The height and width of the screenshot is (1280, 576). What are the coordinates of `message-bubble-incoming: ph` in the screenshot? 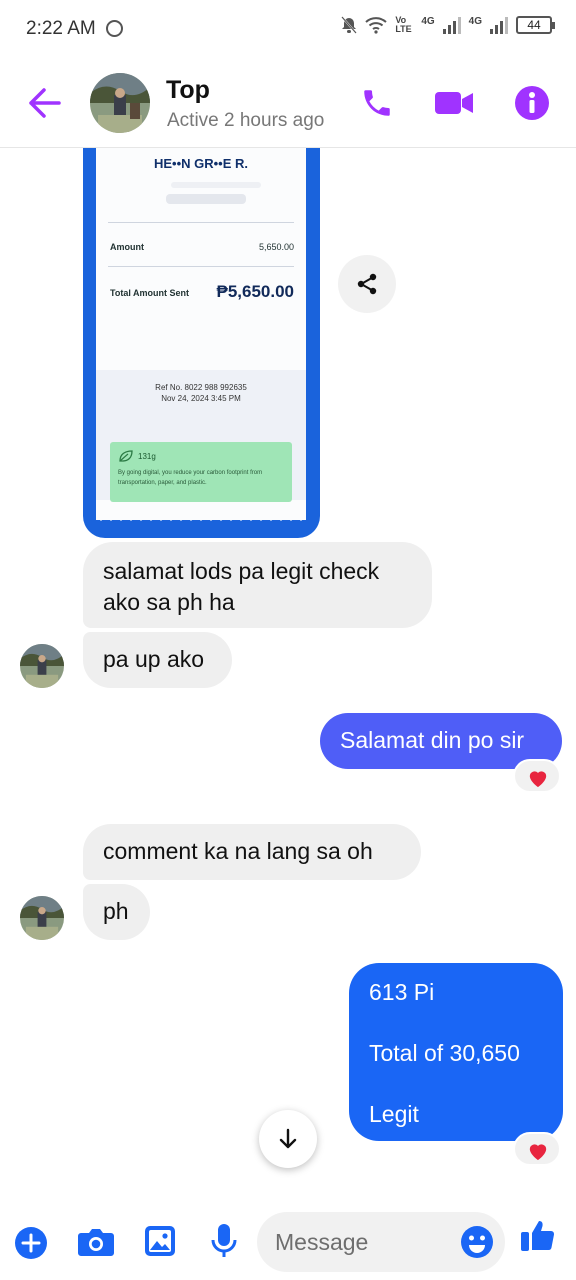 It's located at (116, 912).